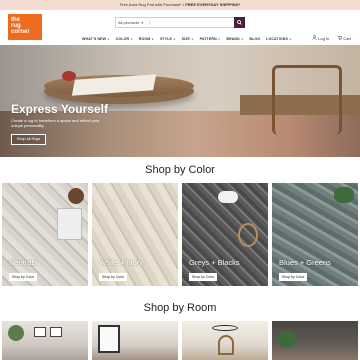  What do you see at coordinates (121, 262) in the screenshot?
I see `color-tile-label: White + Ivory` at bounding box center [121, 262].